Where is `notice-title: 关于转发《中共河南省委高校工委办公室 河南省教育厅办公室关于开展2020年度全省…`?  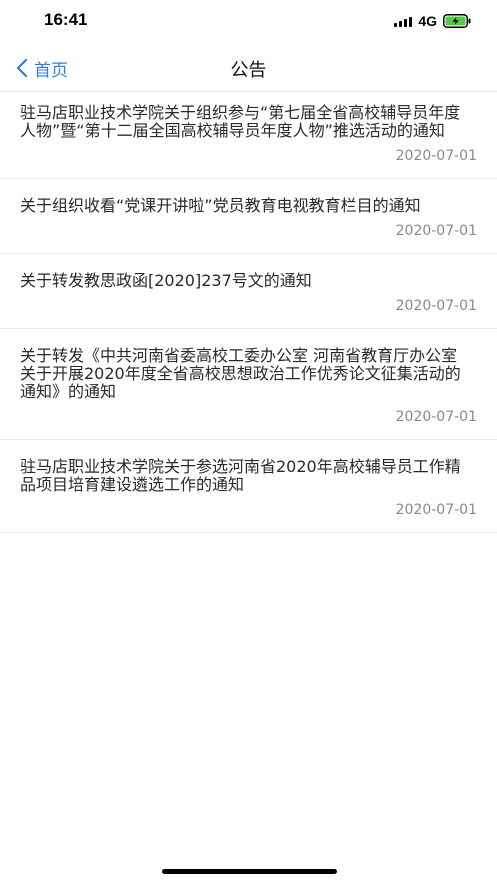
notice-title: 关于转发《中共河南省委高校工委办公室 河南省教育厅办公室关于开展2020年度全省… is located at coordinates (240, 373).